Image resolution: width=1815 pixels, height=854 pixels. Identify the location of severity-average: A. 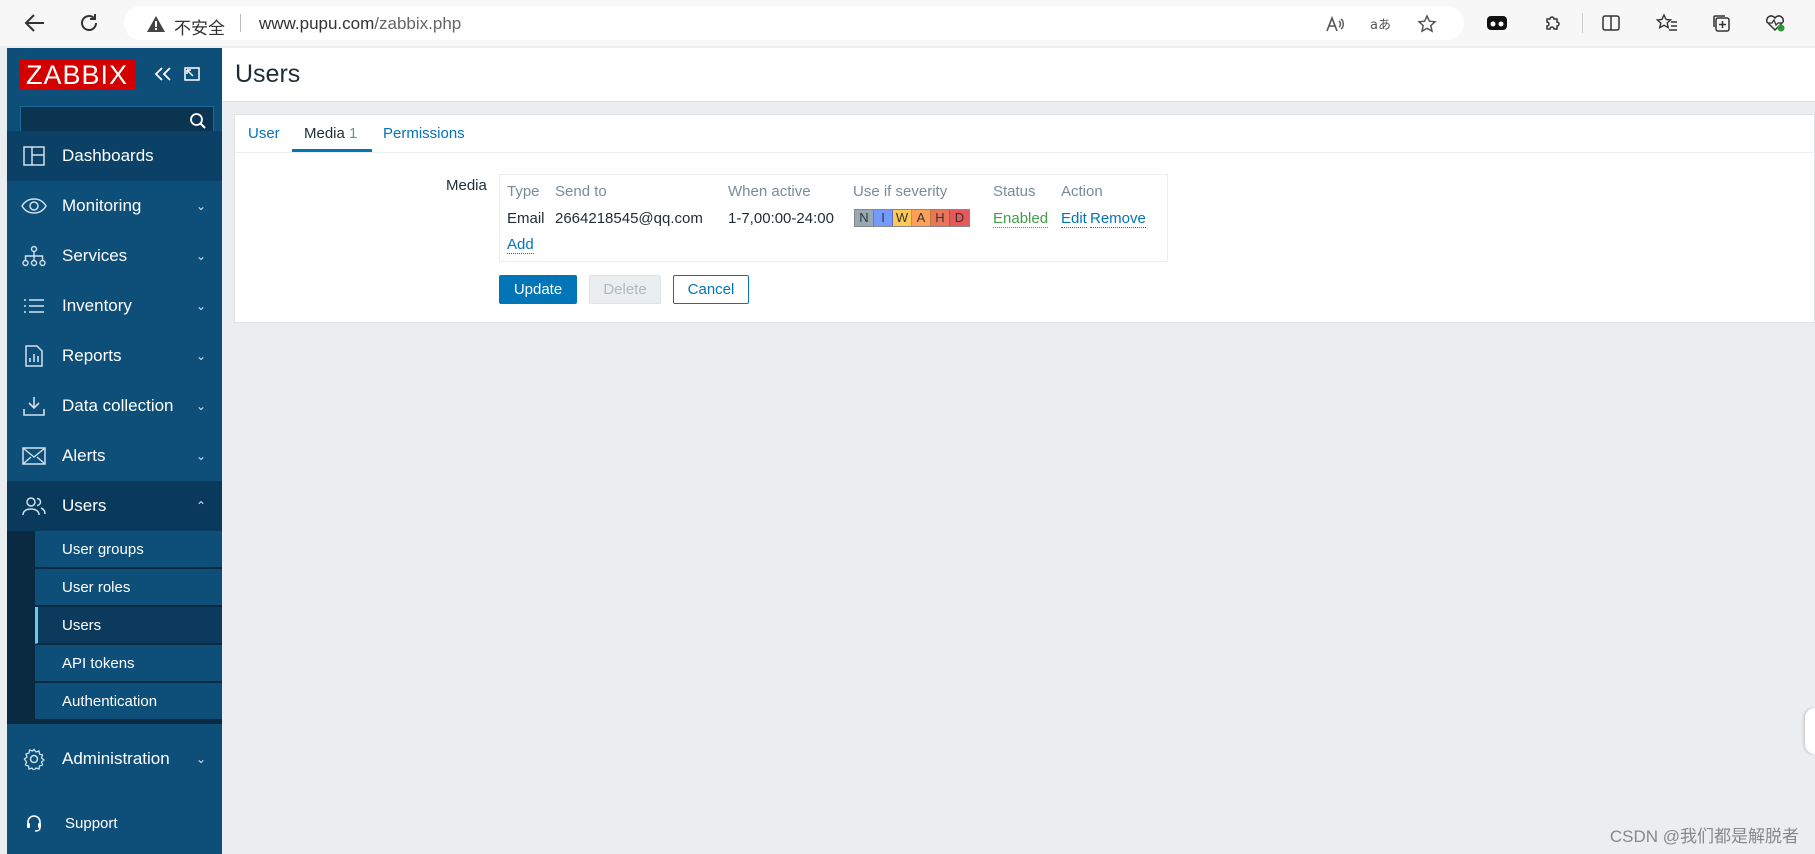
(921, 218).